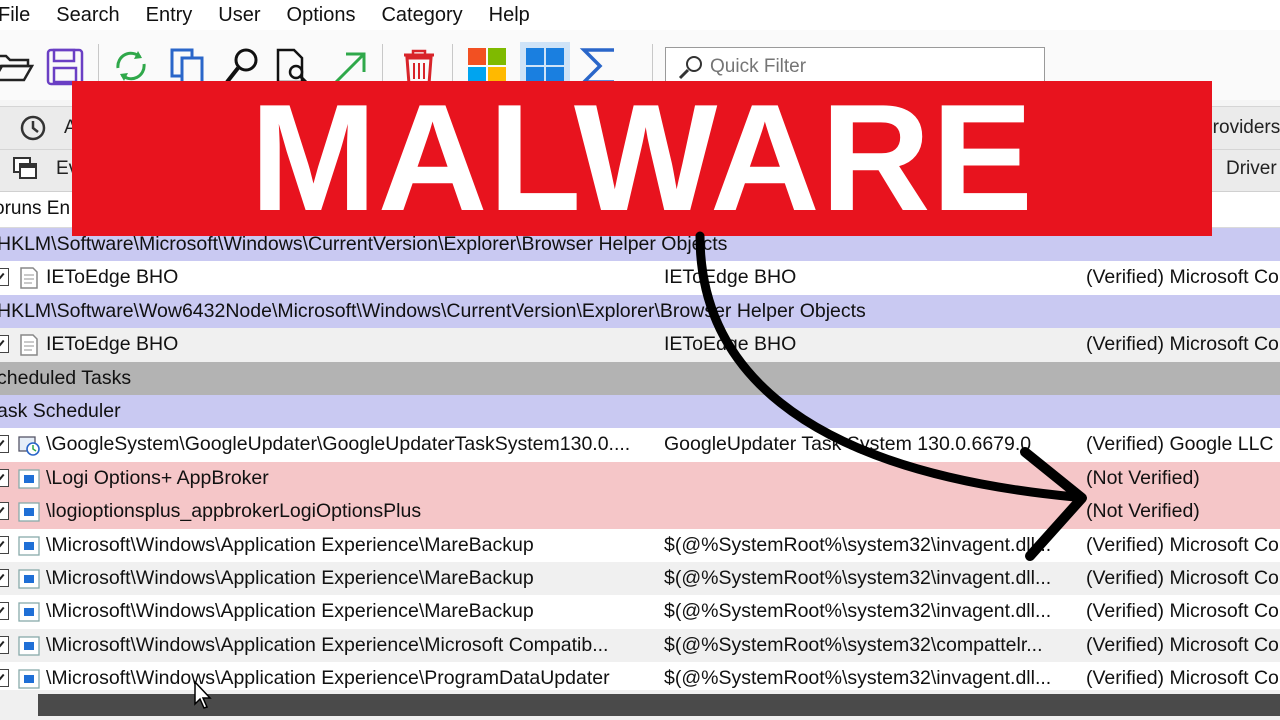 This screenshot has height=720, width=1280. Describe the element at coordinates (509, 15) in the screenshot. I see `menu-help: Help` at that location.